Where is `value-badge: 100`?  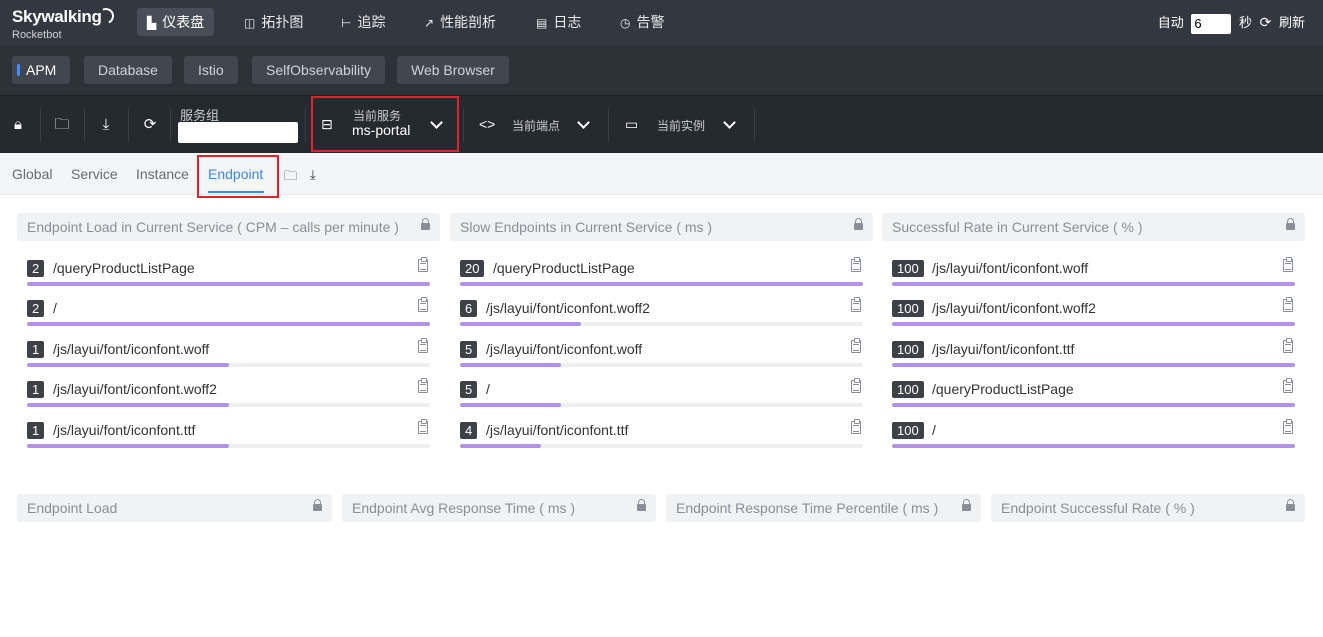 value-badge: 100 is located at coordinates (908, 389).